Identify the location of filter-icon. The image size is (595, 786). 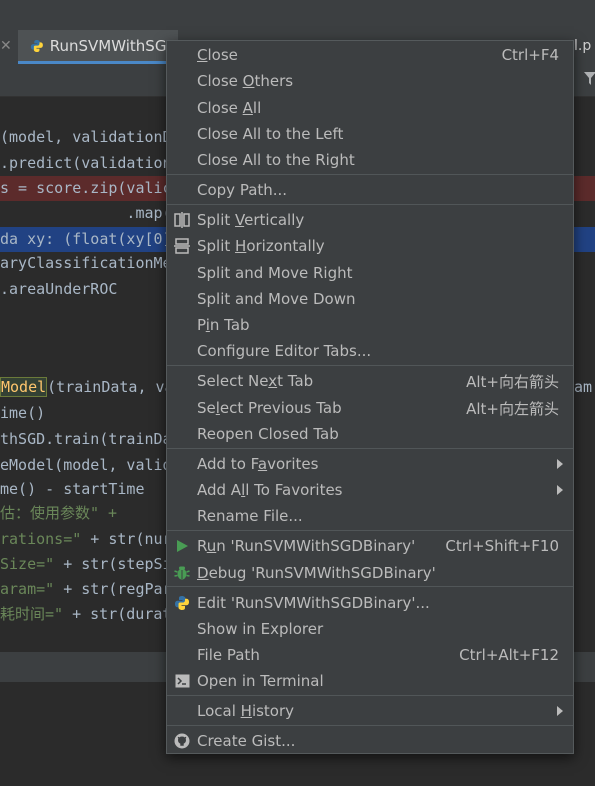
(589, 79).